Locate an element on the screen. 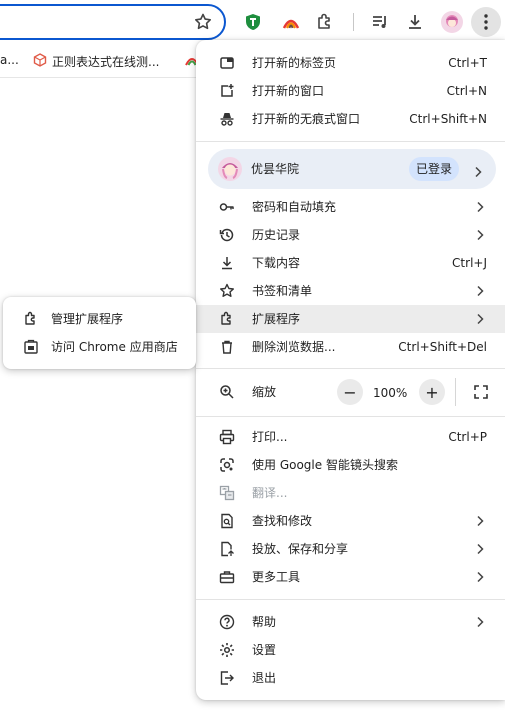  menu-item-help: 帮助 is located at coordinates (350, 622).